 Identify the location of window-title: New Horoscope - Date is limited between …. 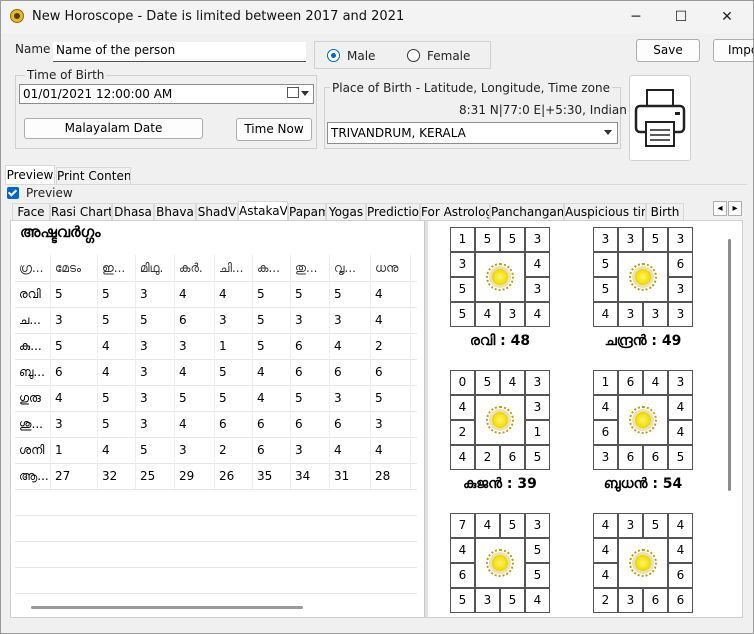
(218, 16).